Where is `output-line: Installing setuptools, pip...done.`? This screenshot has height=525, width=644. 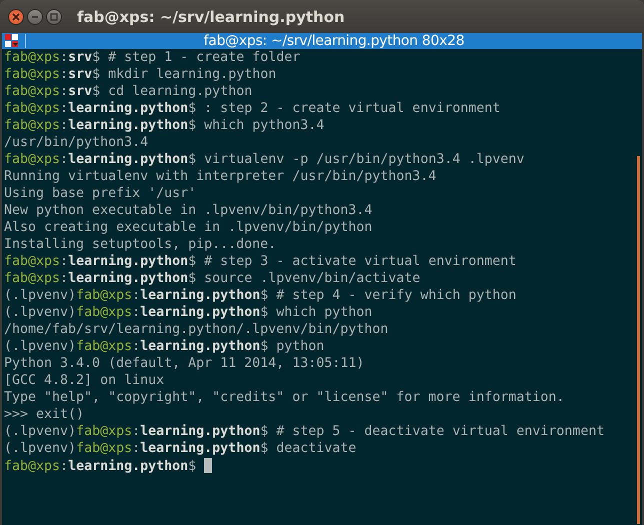
output-line: Installing setuptools, pip...done. is located at coordinates (140, 244).